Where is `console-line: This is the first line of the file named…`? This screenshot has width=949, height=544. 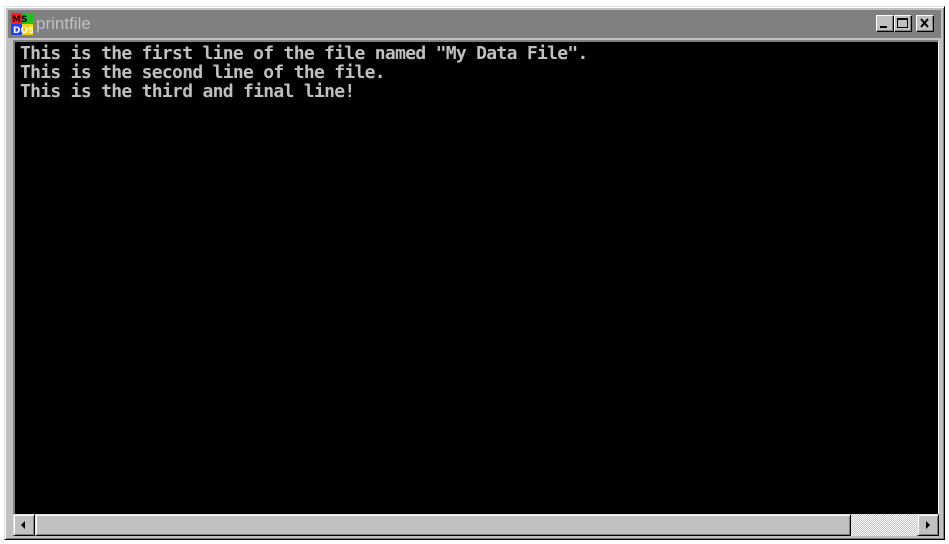
console-line: This is the first line of the file named… is located at coordinates (304, 53).